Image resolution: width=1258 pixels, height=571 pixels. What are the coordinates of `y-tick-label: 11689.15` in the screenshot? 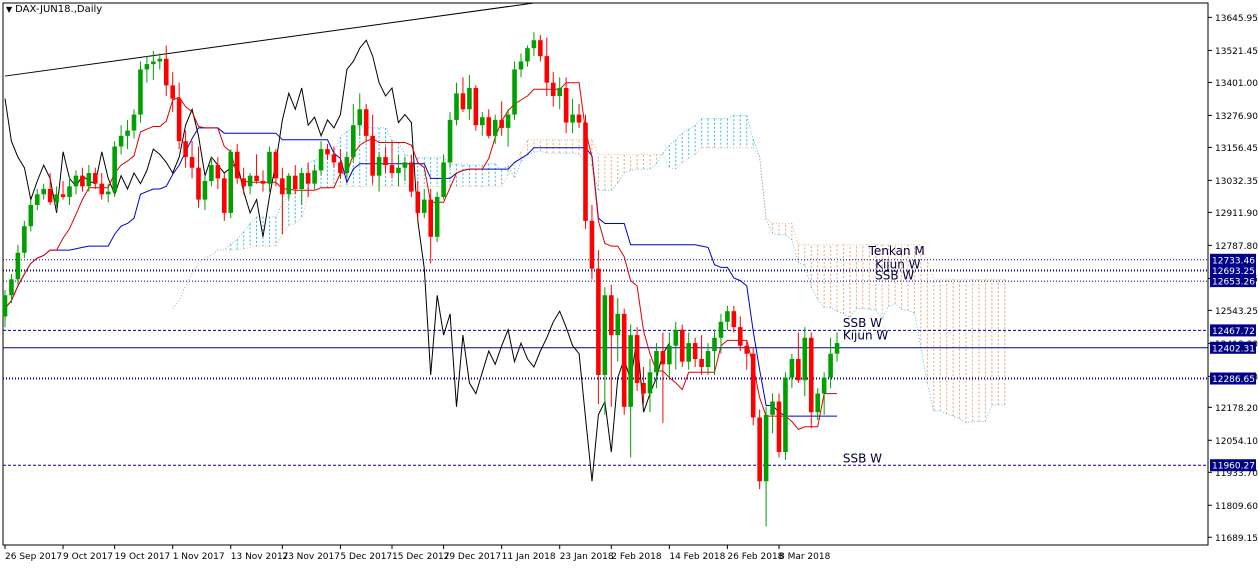 It's located at (1236, 539).